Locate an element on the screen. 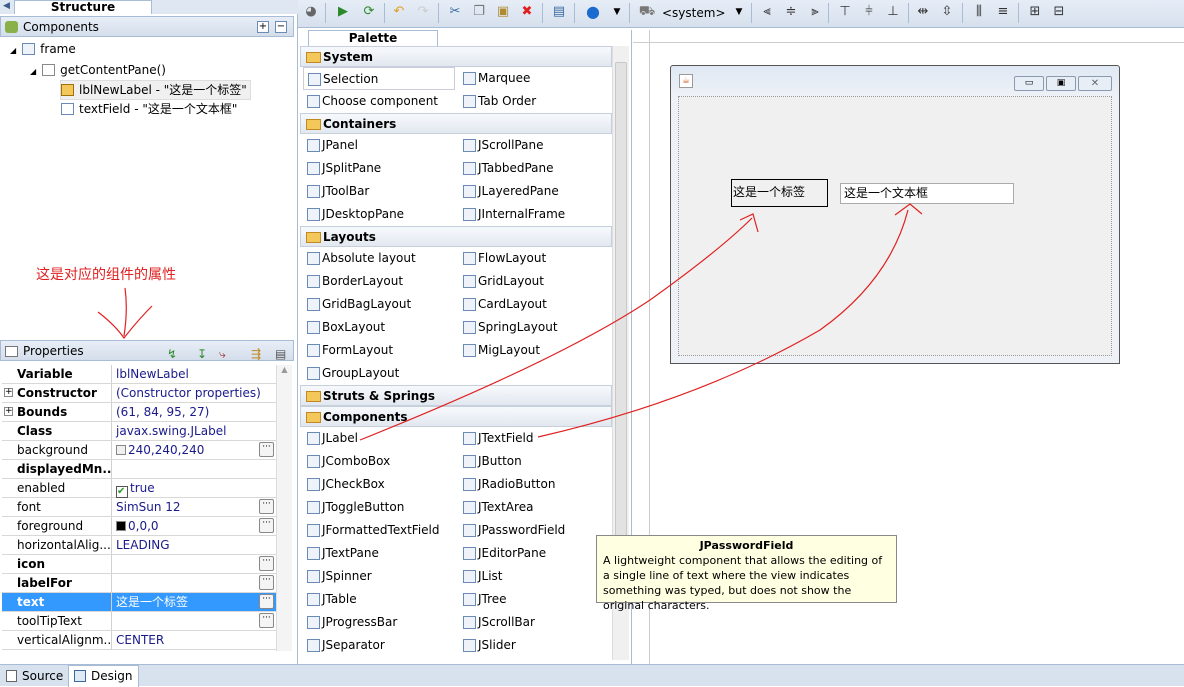 The height and width of the screenshot is (687, 1184). palette-item: JToggleButton is located at coordinates (353, 507).